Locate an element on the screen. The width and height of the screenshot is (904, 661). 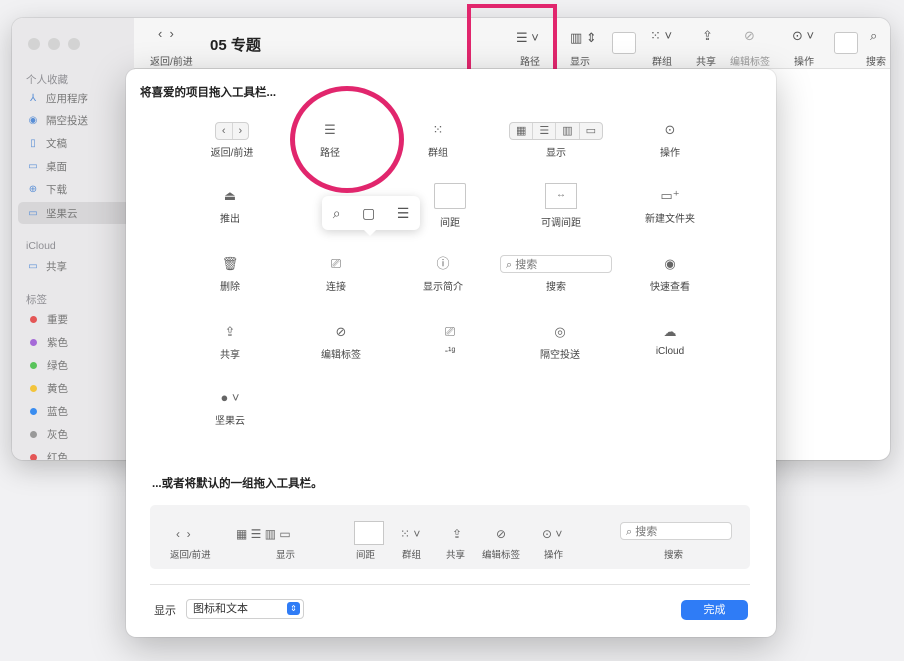
item-action: ⊙ 操作 is located at coordinates (670, 140).